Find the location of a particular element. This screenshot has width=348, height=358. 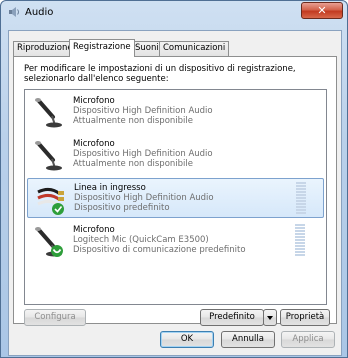

title-bar: Audio ✕ is located at coordinates (174, 12).